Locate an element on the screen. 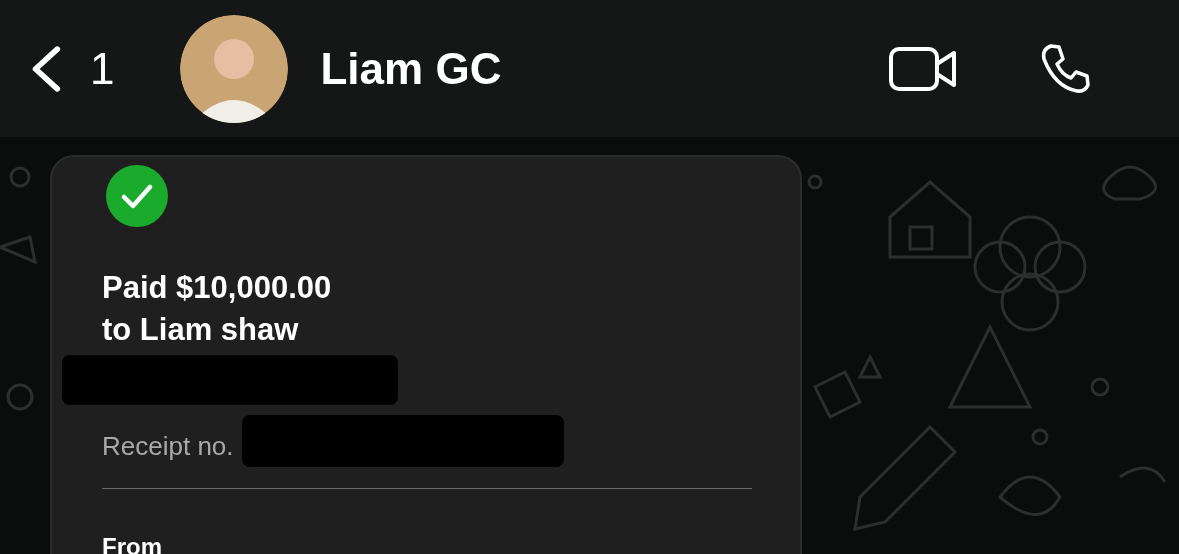 The width and height of the screenshot is (1179, 554). phone-icon is located at coordinates (1065, 68).